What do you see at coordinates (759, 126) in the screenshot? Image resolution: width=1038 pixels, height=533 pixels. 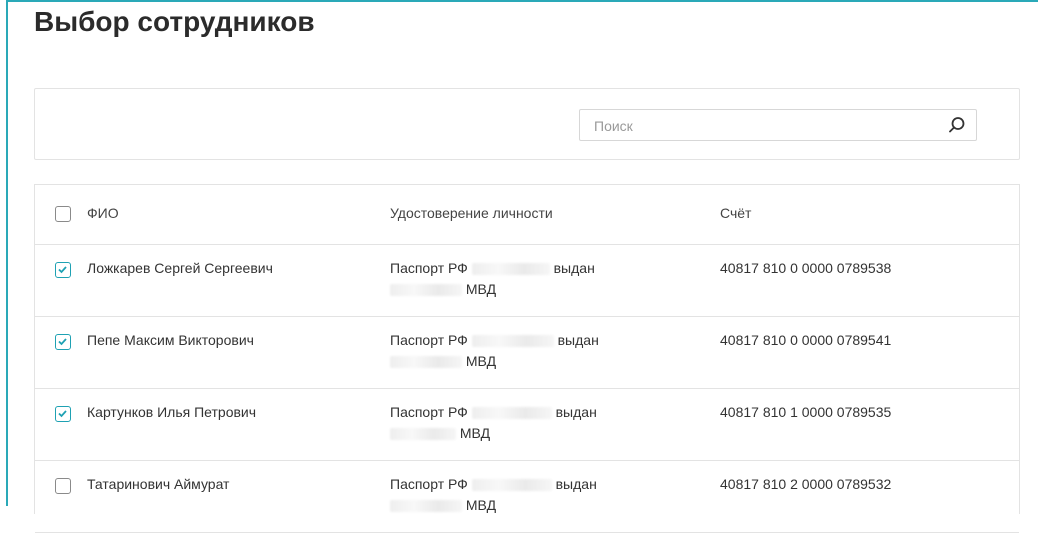 I see `search-input` at bounding box center [759, 126].